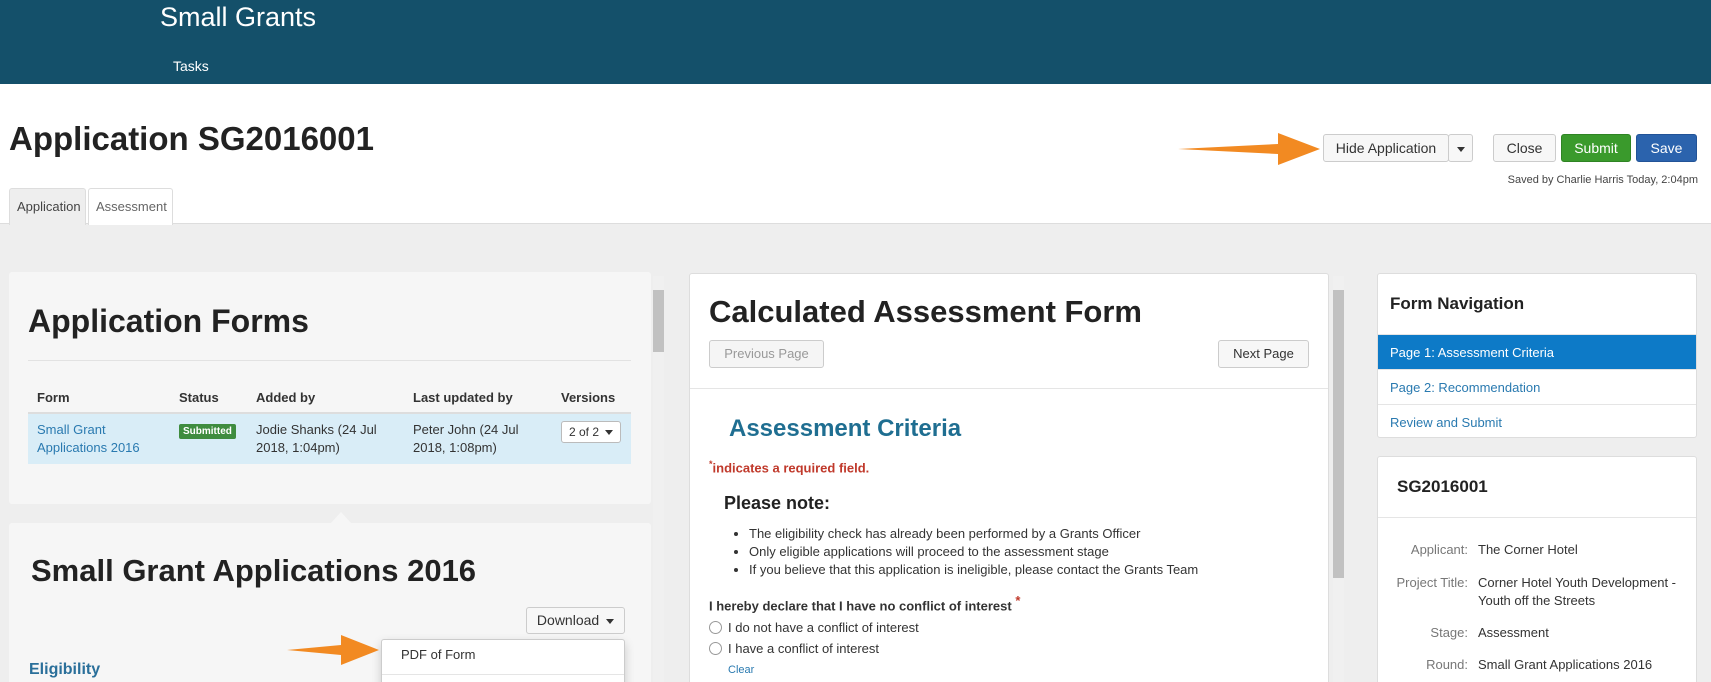 This screenshot has height=682, width=1711. What do you see at coordinates (1018, 600) in the screenshot?
I see `required-mark: *` at bounding box center [1018, 600].